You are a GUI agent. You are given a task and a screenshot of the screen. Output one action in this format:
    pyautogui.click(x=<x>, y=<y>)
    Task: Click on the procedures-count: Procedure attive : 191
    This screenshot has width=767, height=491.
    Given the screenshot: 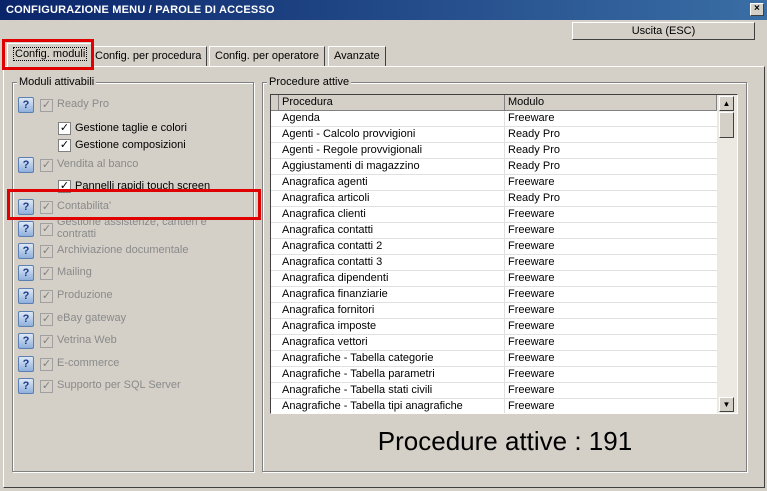 What is the action you would take?
    pyautogui.click(x=505, y=441)
    